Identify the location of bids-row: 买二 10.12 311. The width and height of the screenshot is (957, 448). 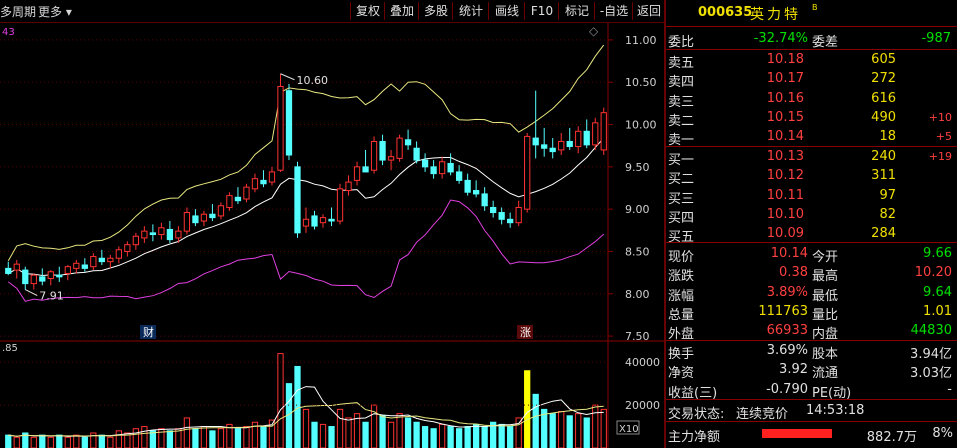
(811, 176).